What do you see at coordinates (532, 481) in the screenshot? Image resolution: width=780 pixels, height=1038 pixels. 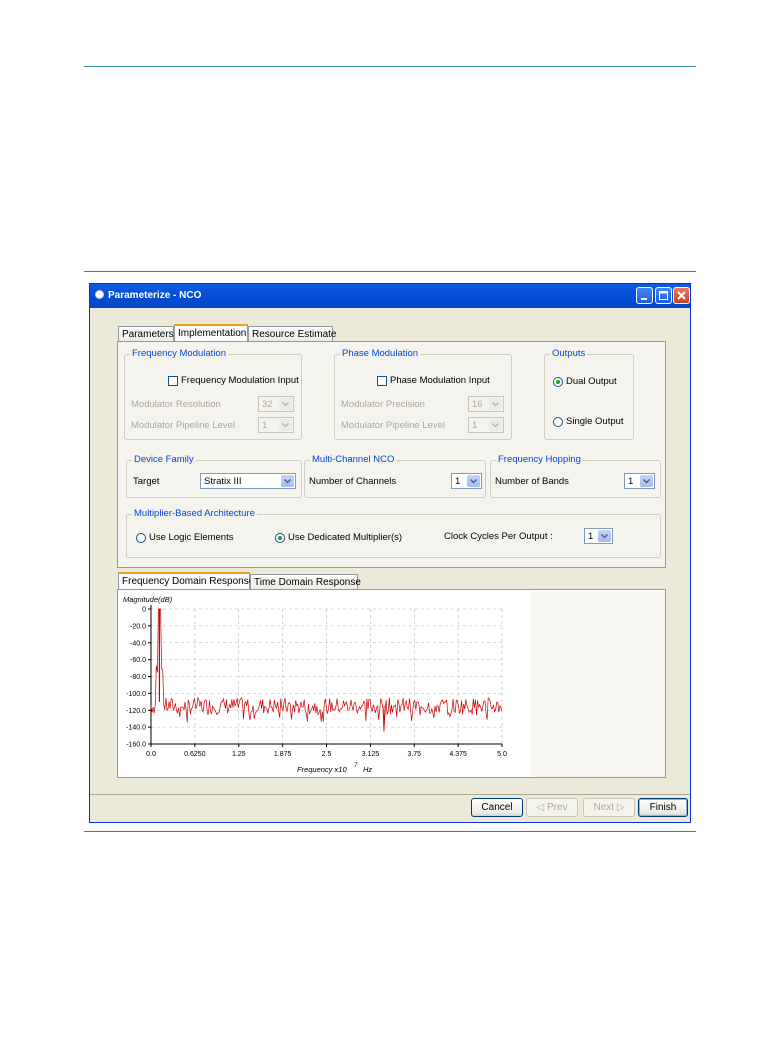 I see `number-of-bands-label: Number of Bands` at bounding box center [532, 481].